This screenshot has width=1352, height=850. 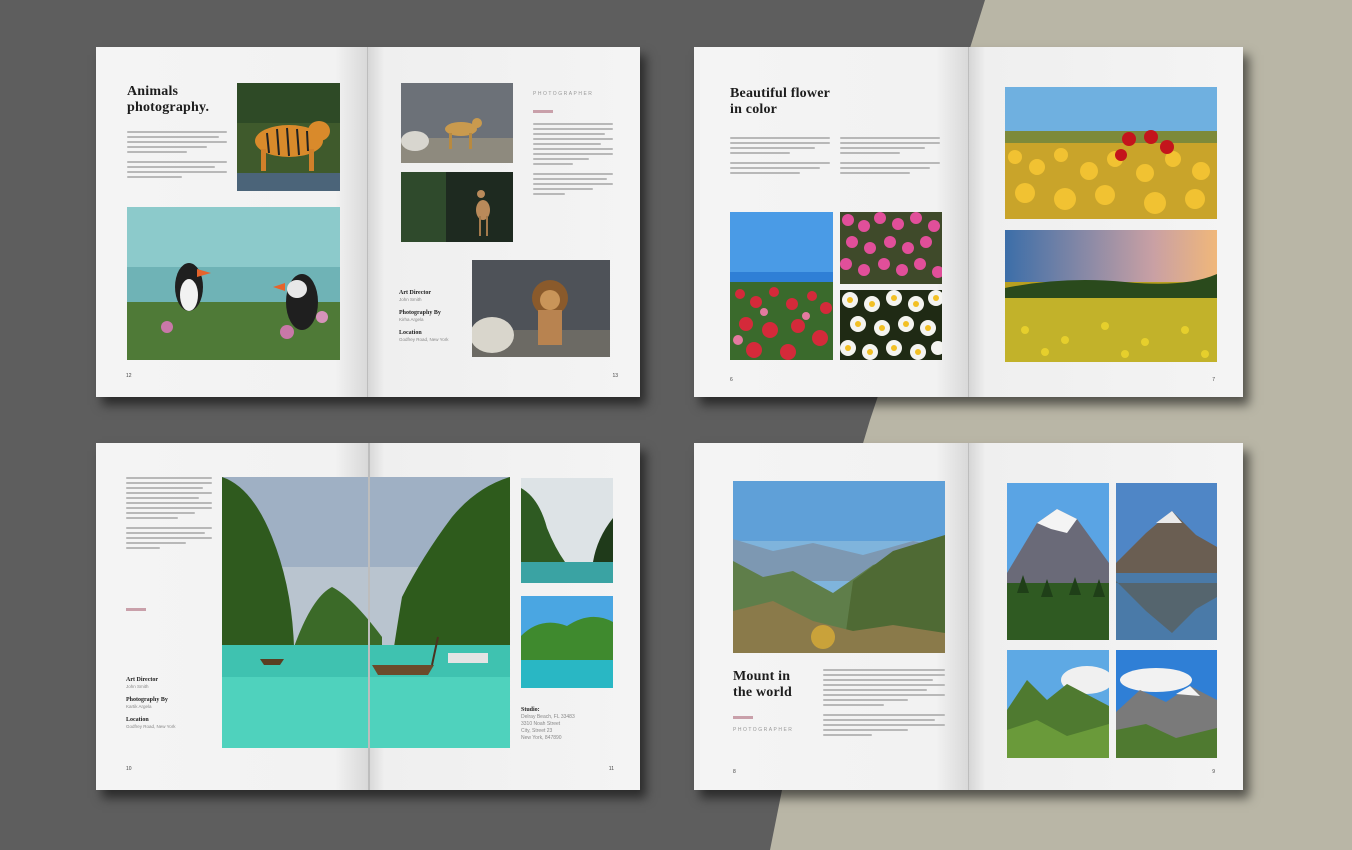 I want to click on meadow-sunset-photo, so click(x=1110, y=296).